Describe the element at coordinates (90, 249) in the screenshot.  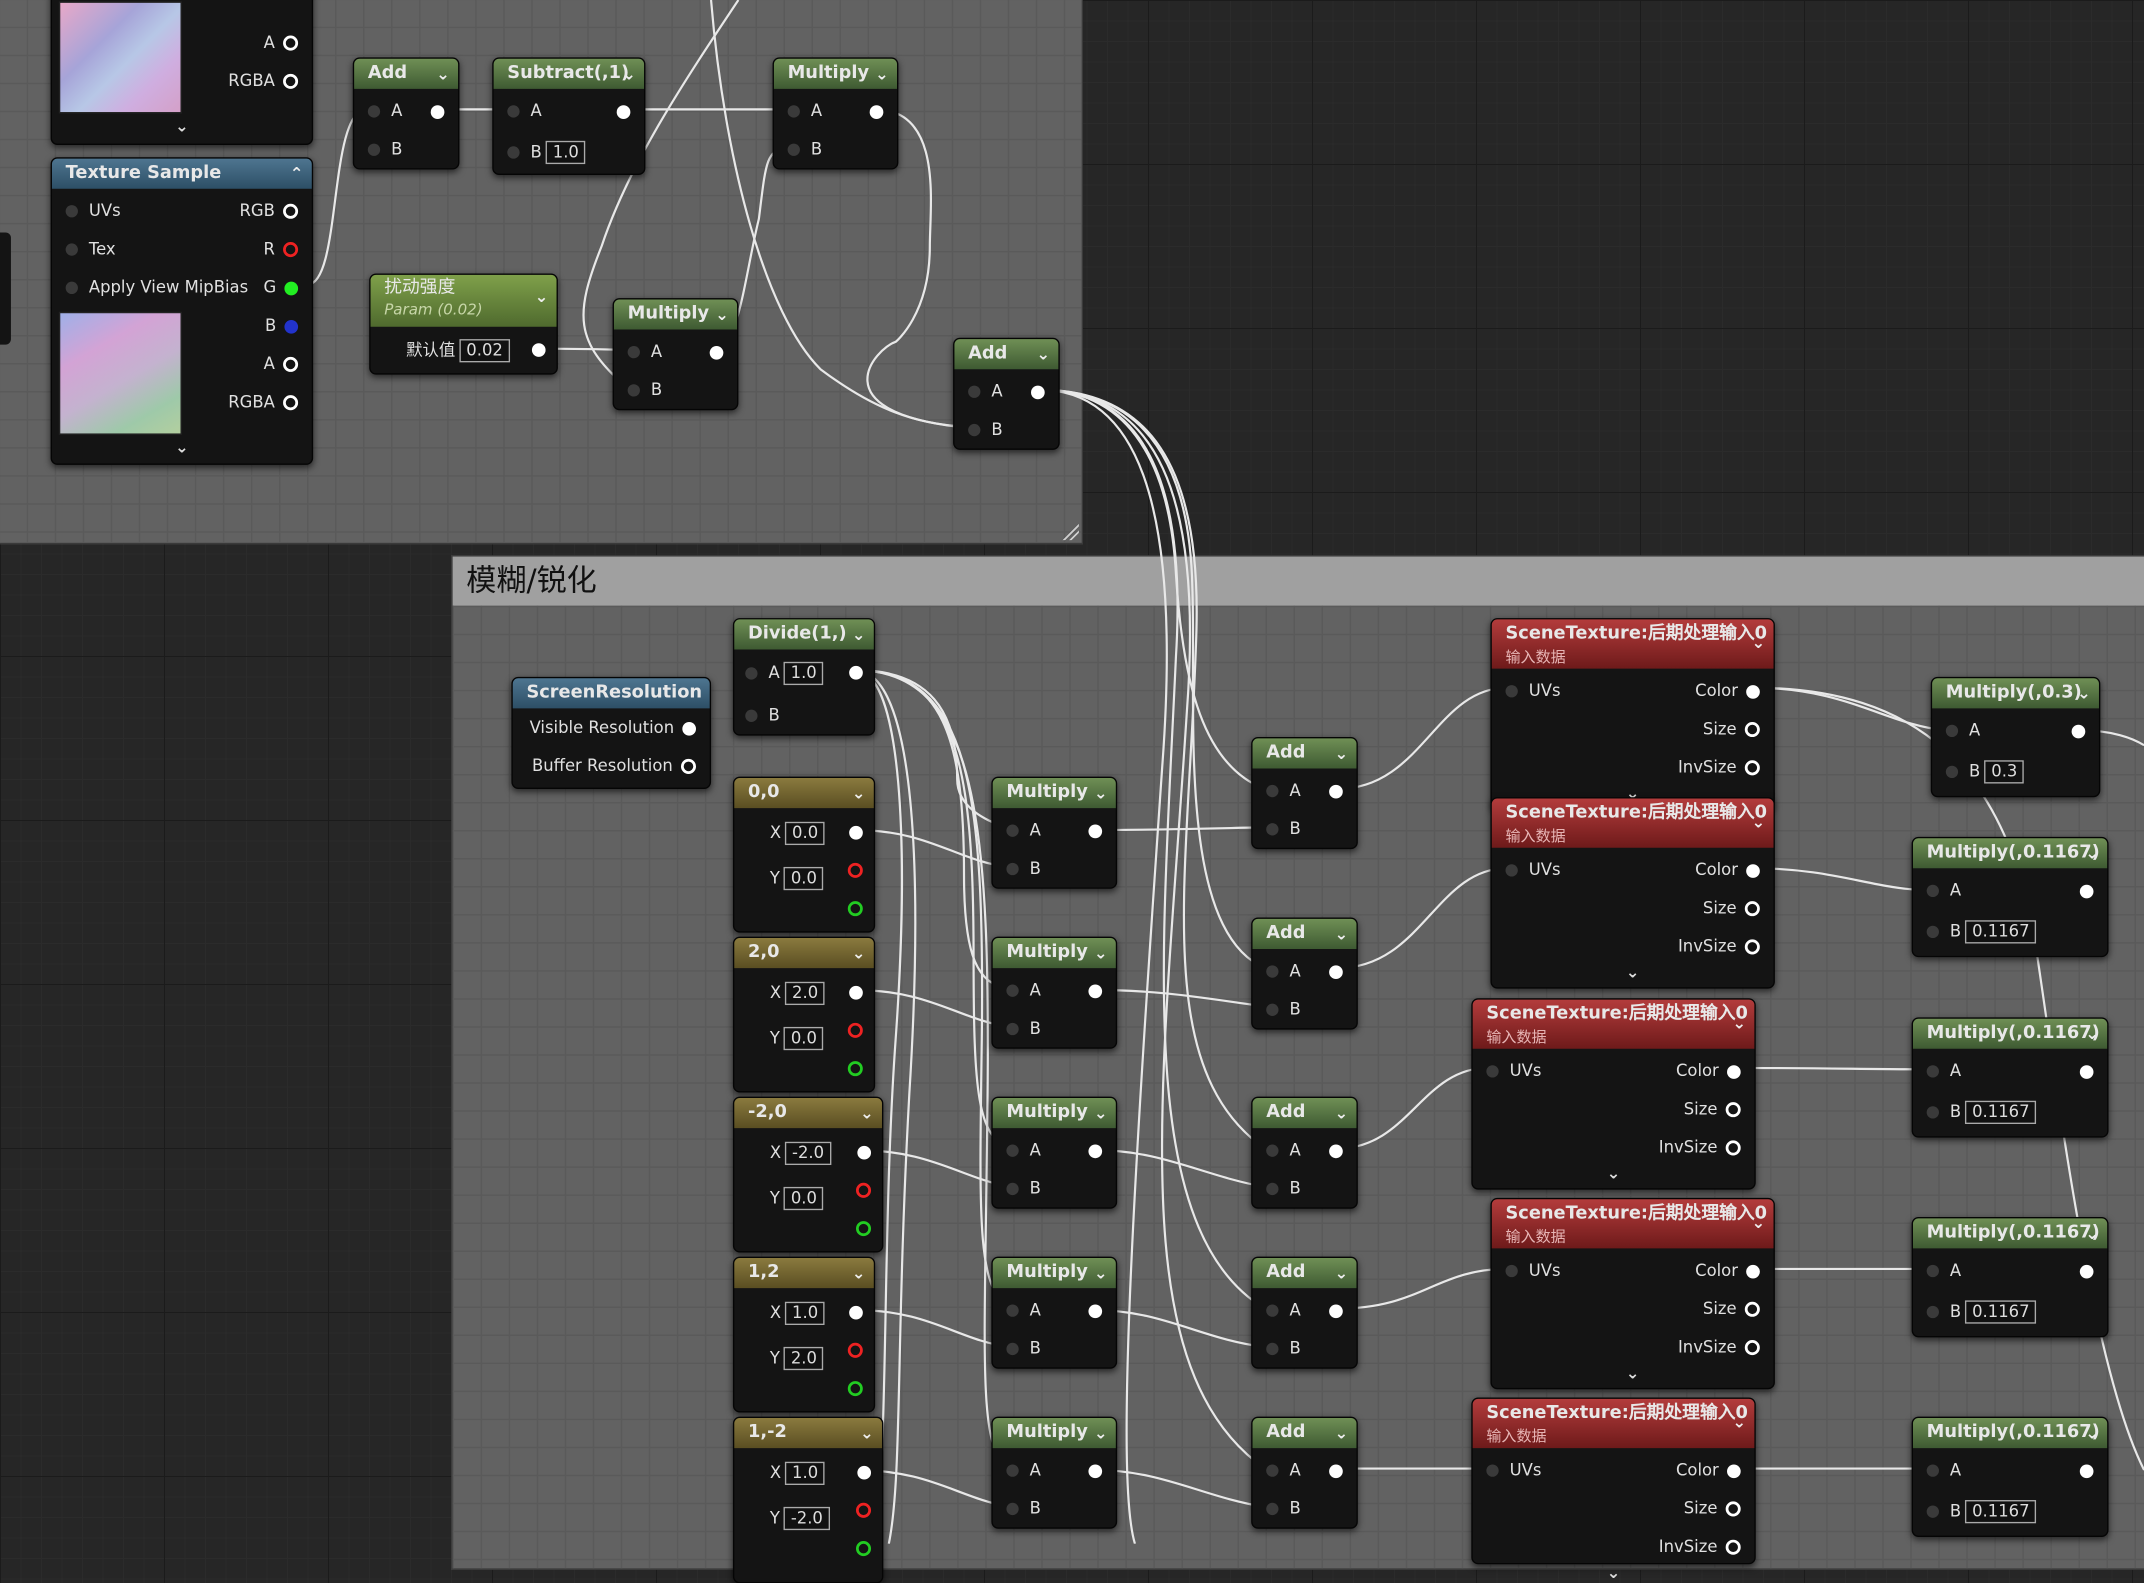
I see `input-pin-tex: Tex` at that location.